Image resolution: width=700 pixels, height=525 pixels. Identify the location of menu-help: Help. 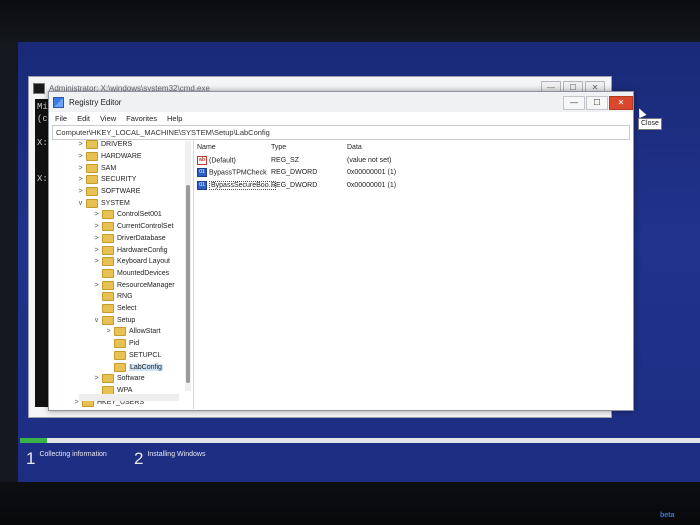
(174, 118).